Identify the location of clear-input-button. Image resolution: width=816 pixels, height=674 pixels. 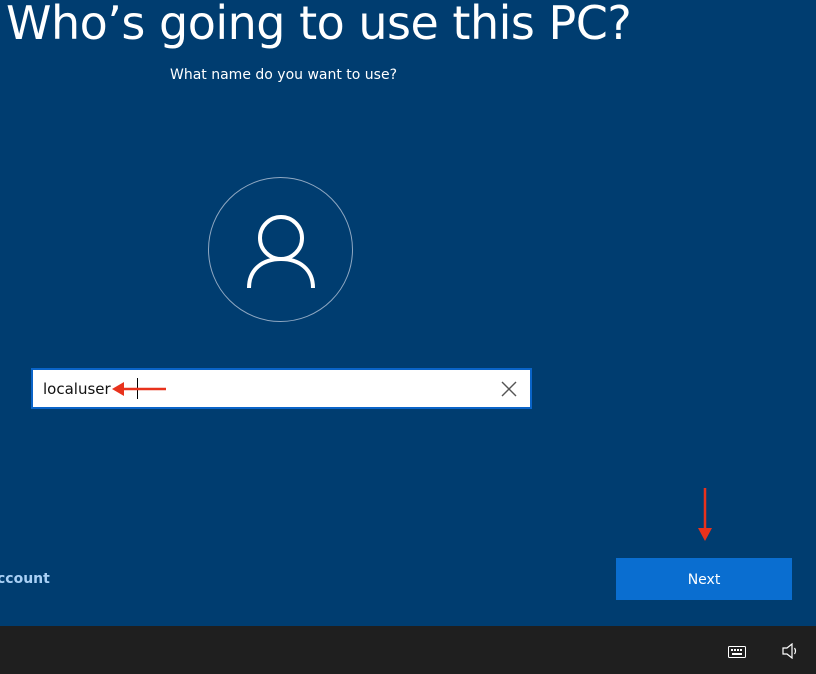
(509, 389).